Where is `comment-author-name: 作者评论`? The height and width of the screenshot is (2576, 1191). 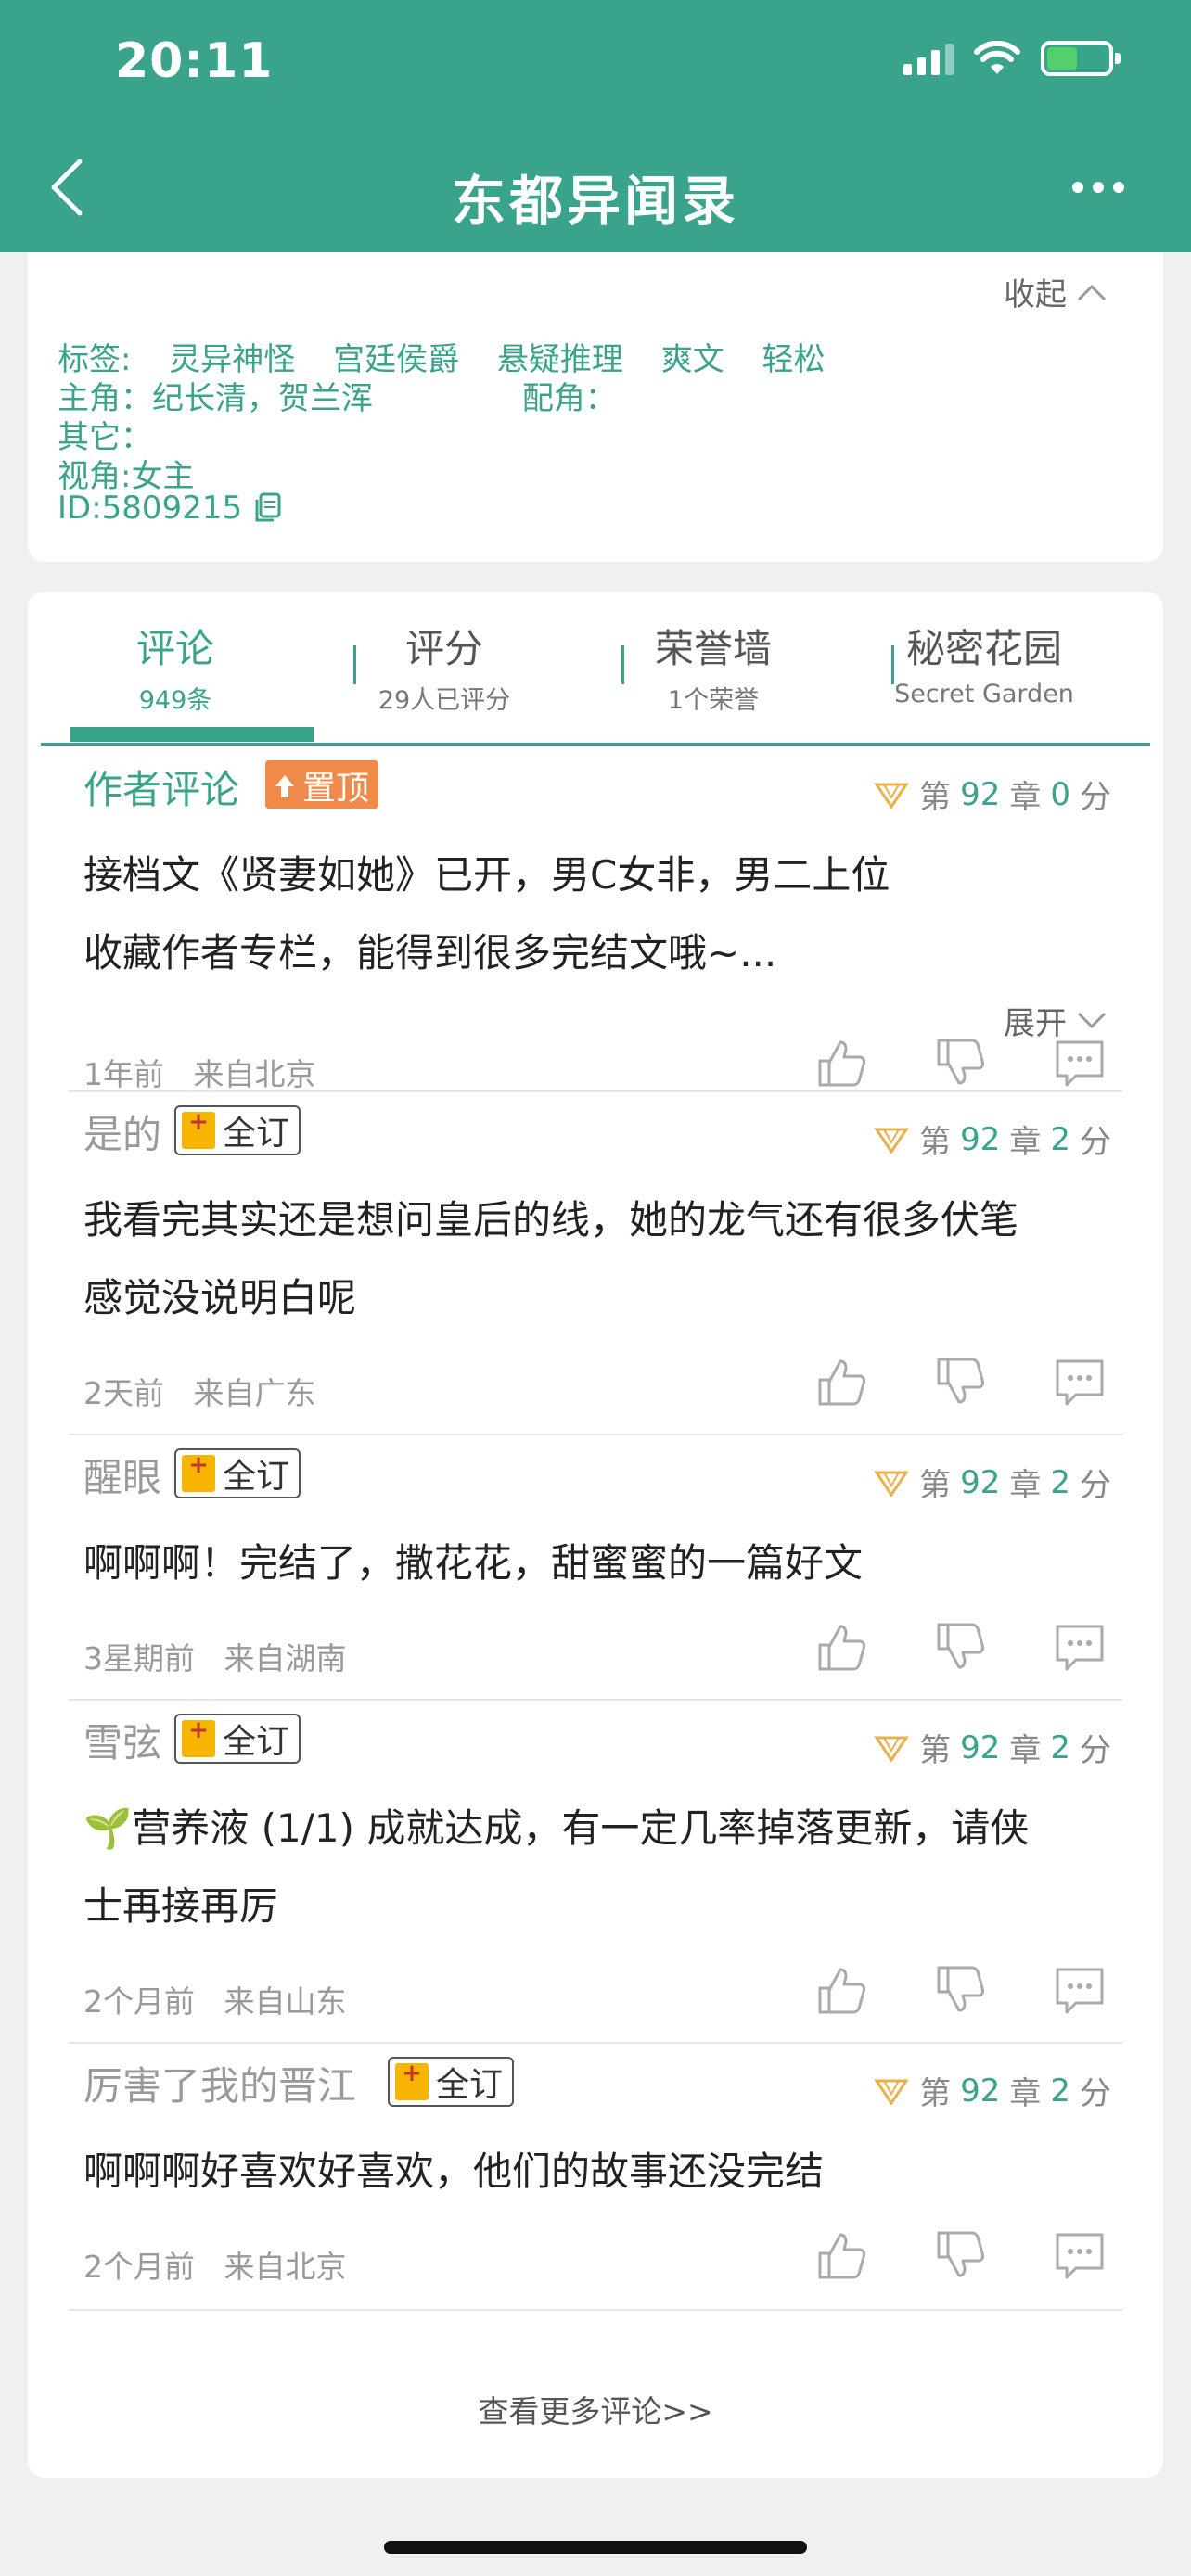 comment-author-name: 作者评论 is located at coordinates (161, 787).